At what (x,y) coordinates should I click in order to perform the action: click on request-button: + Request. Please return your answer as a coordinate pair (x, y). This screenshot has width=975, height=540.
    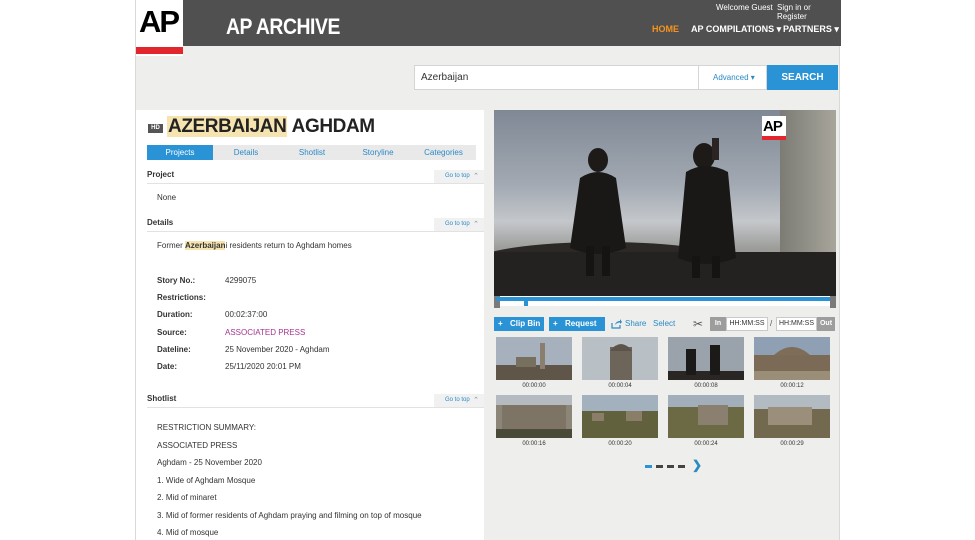
    Looking at the image, I should click on (577, 324).